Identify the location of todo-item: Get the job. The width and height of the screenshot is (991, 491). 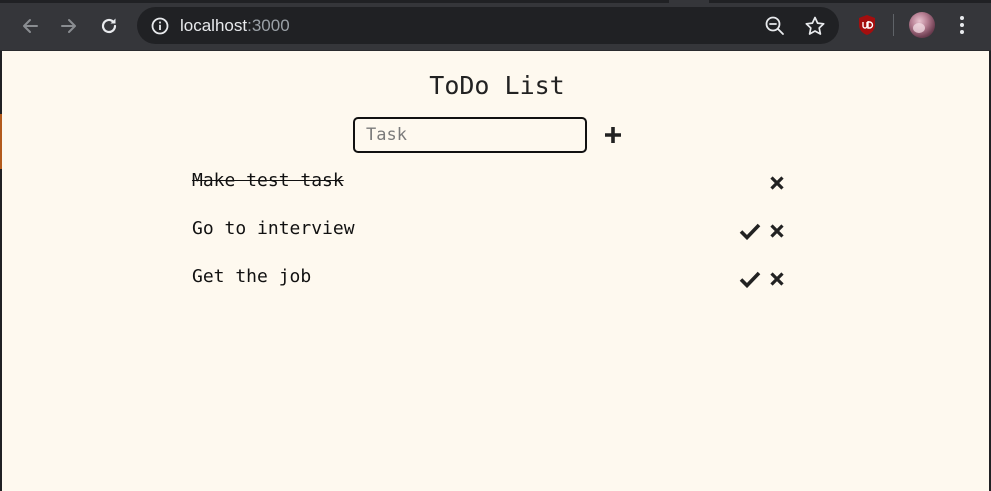
(490, 284).